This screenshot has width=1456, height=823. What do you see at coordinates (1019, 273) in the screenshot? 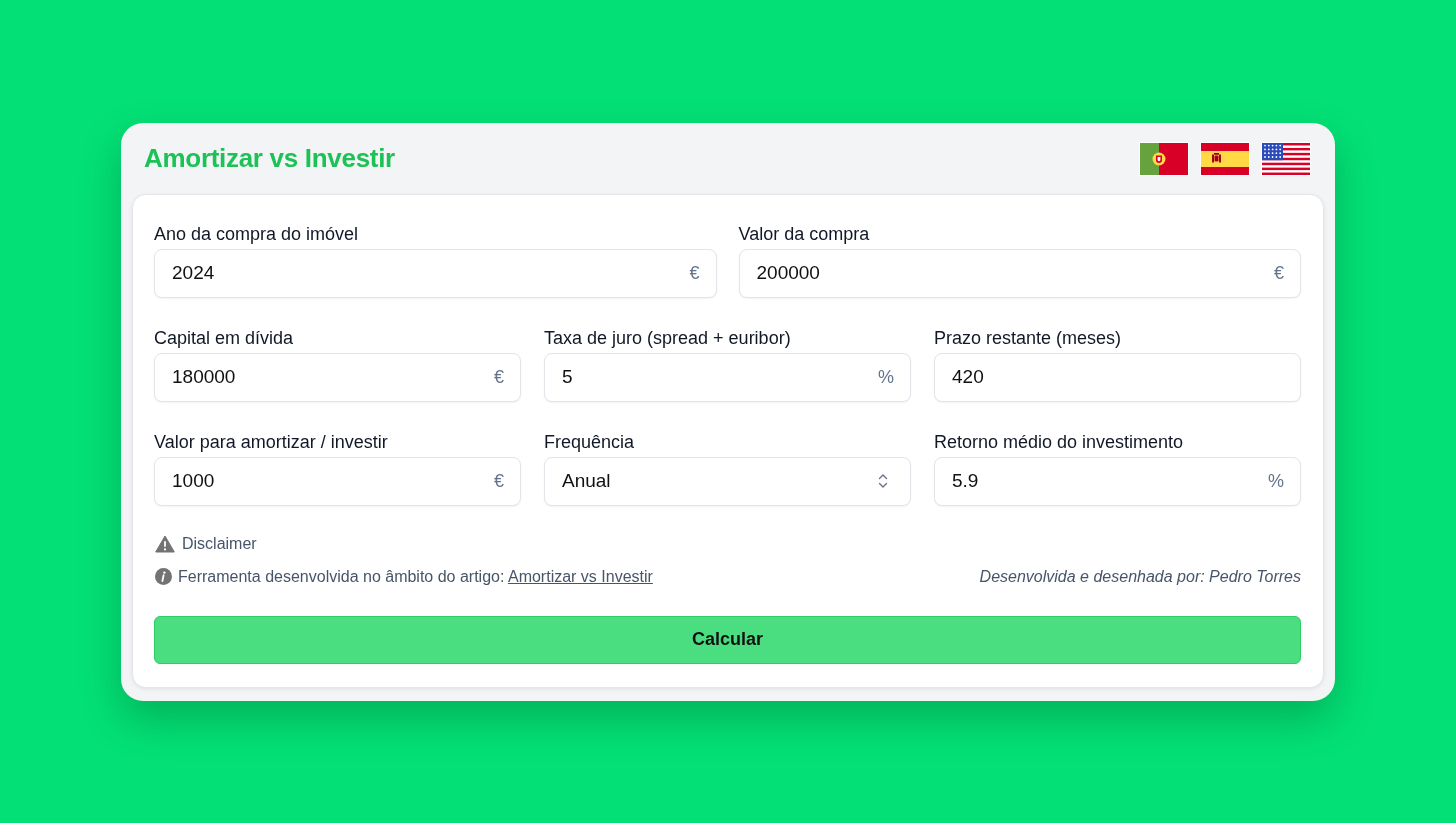
I see `input-field: 200000 €` at bounding box center [1019, 273].